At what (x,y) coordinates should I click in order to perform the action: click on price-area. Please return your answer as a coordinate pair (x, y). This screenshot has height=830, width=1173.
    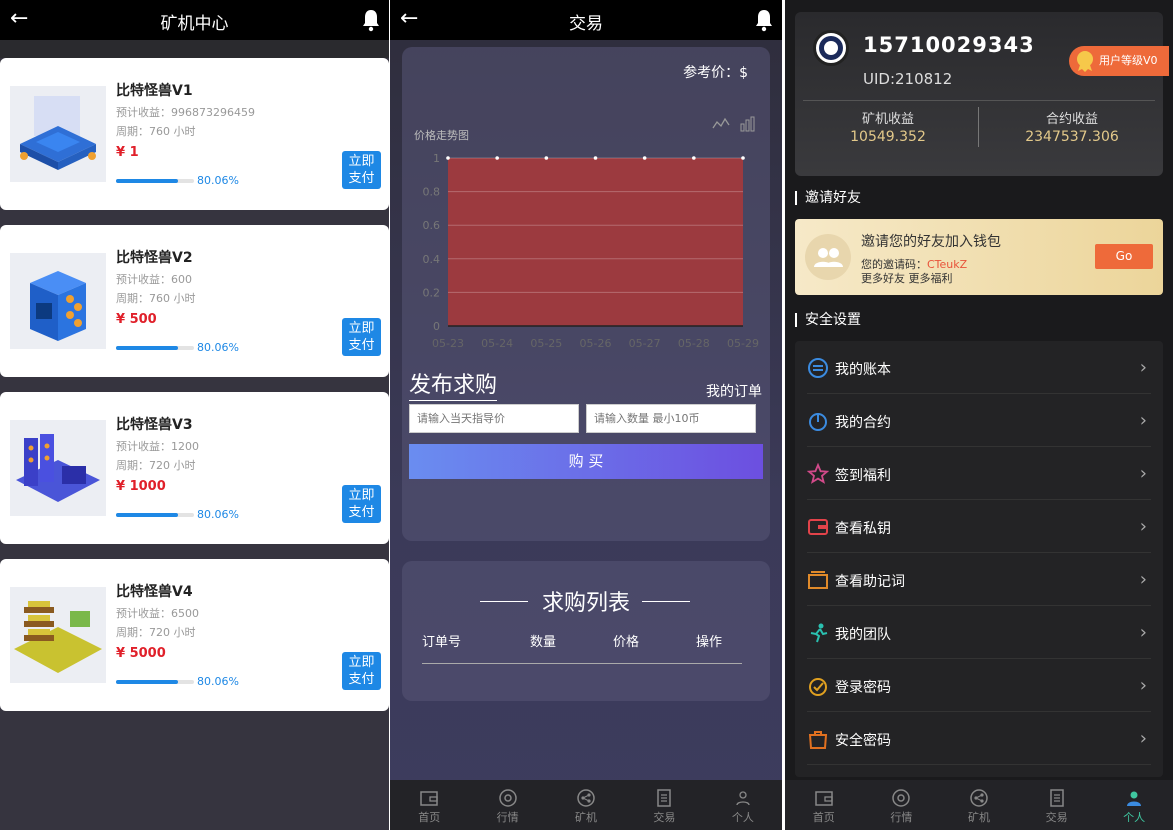
    Looking at the image, I should click on (595, 242).